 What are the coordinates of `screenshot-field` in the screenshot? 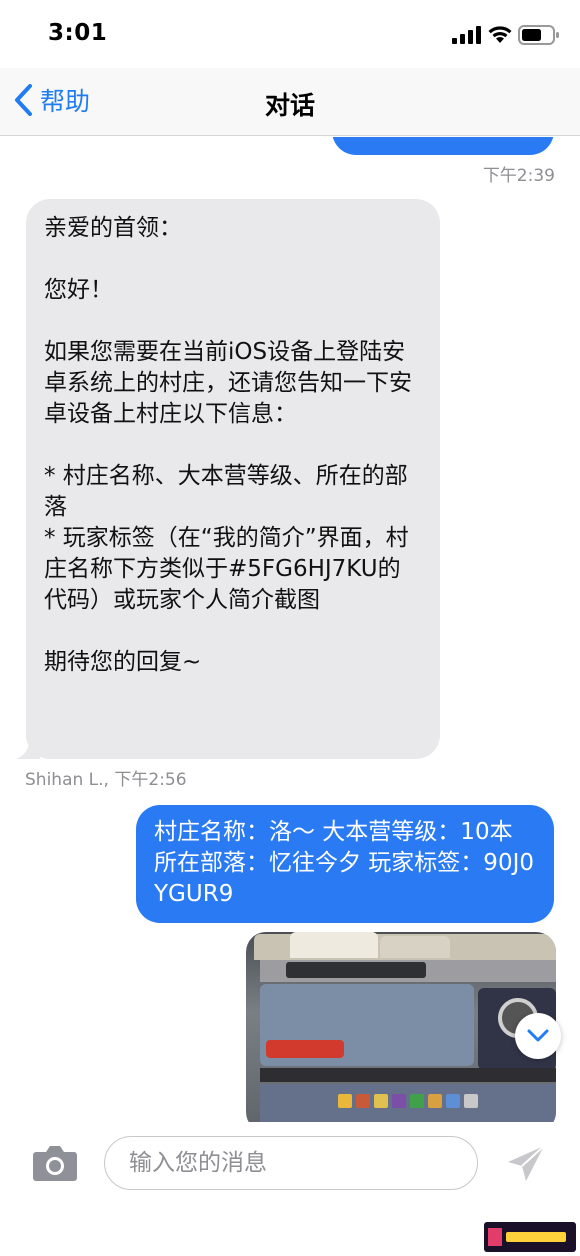 It's located at (356, 970).